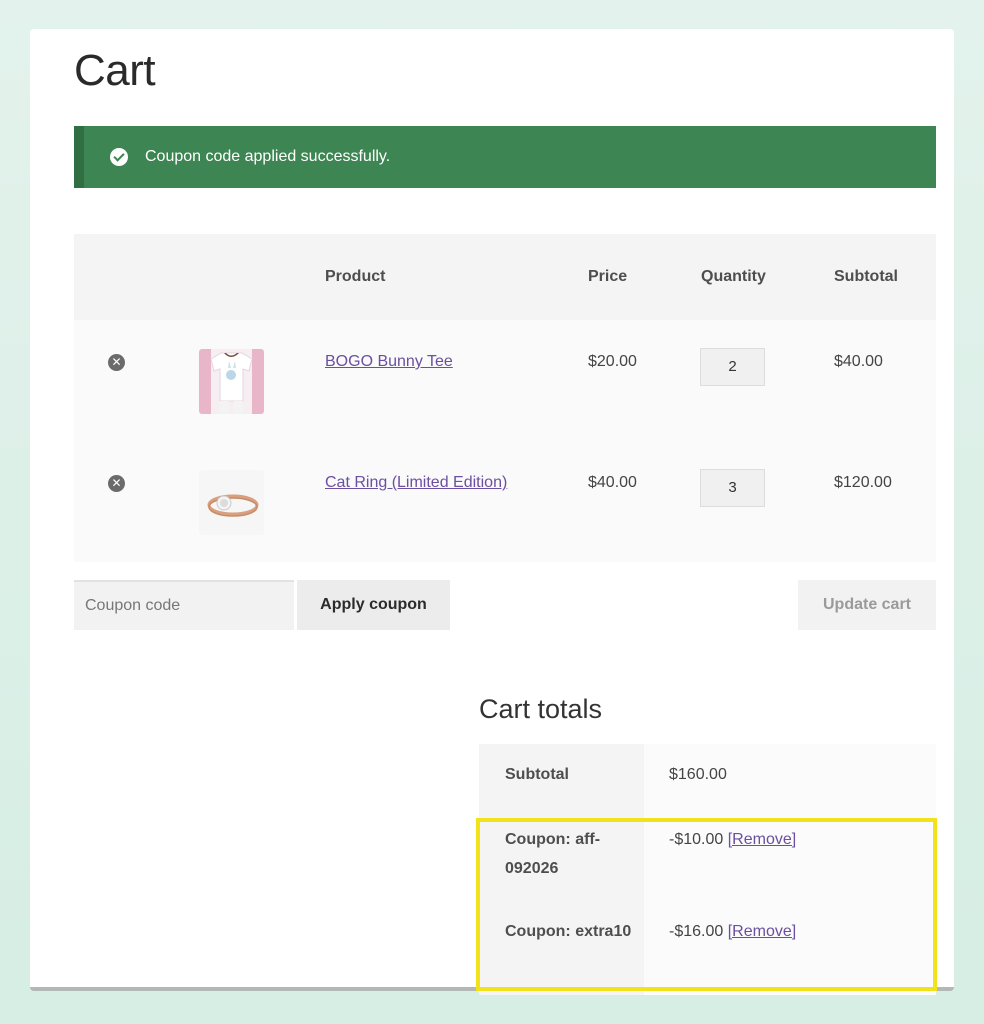 The height and width of the screenshot is (1024, 984). Describe the element at coordinates (231, 502) in the screenshot. I see `ring-photo` at that location.